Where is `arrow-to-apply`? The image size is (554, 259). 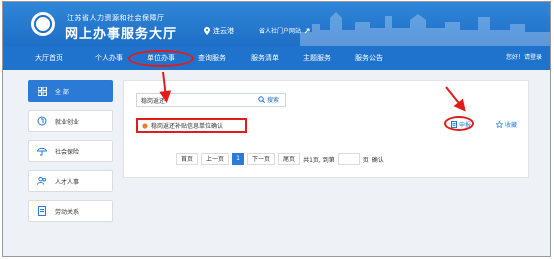
arrow-to-apply is located at coordinates (455, 99).